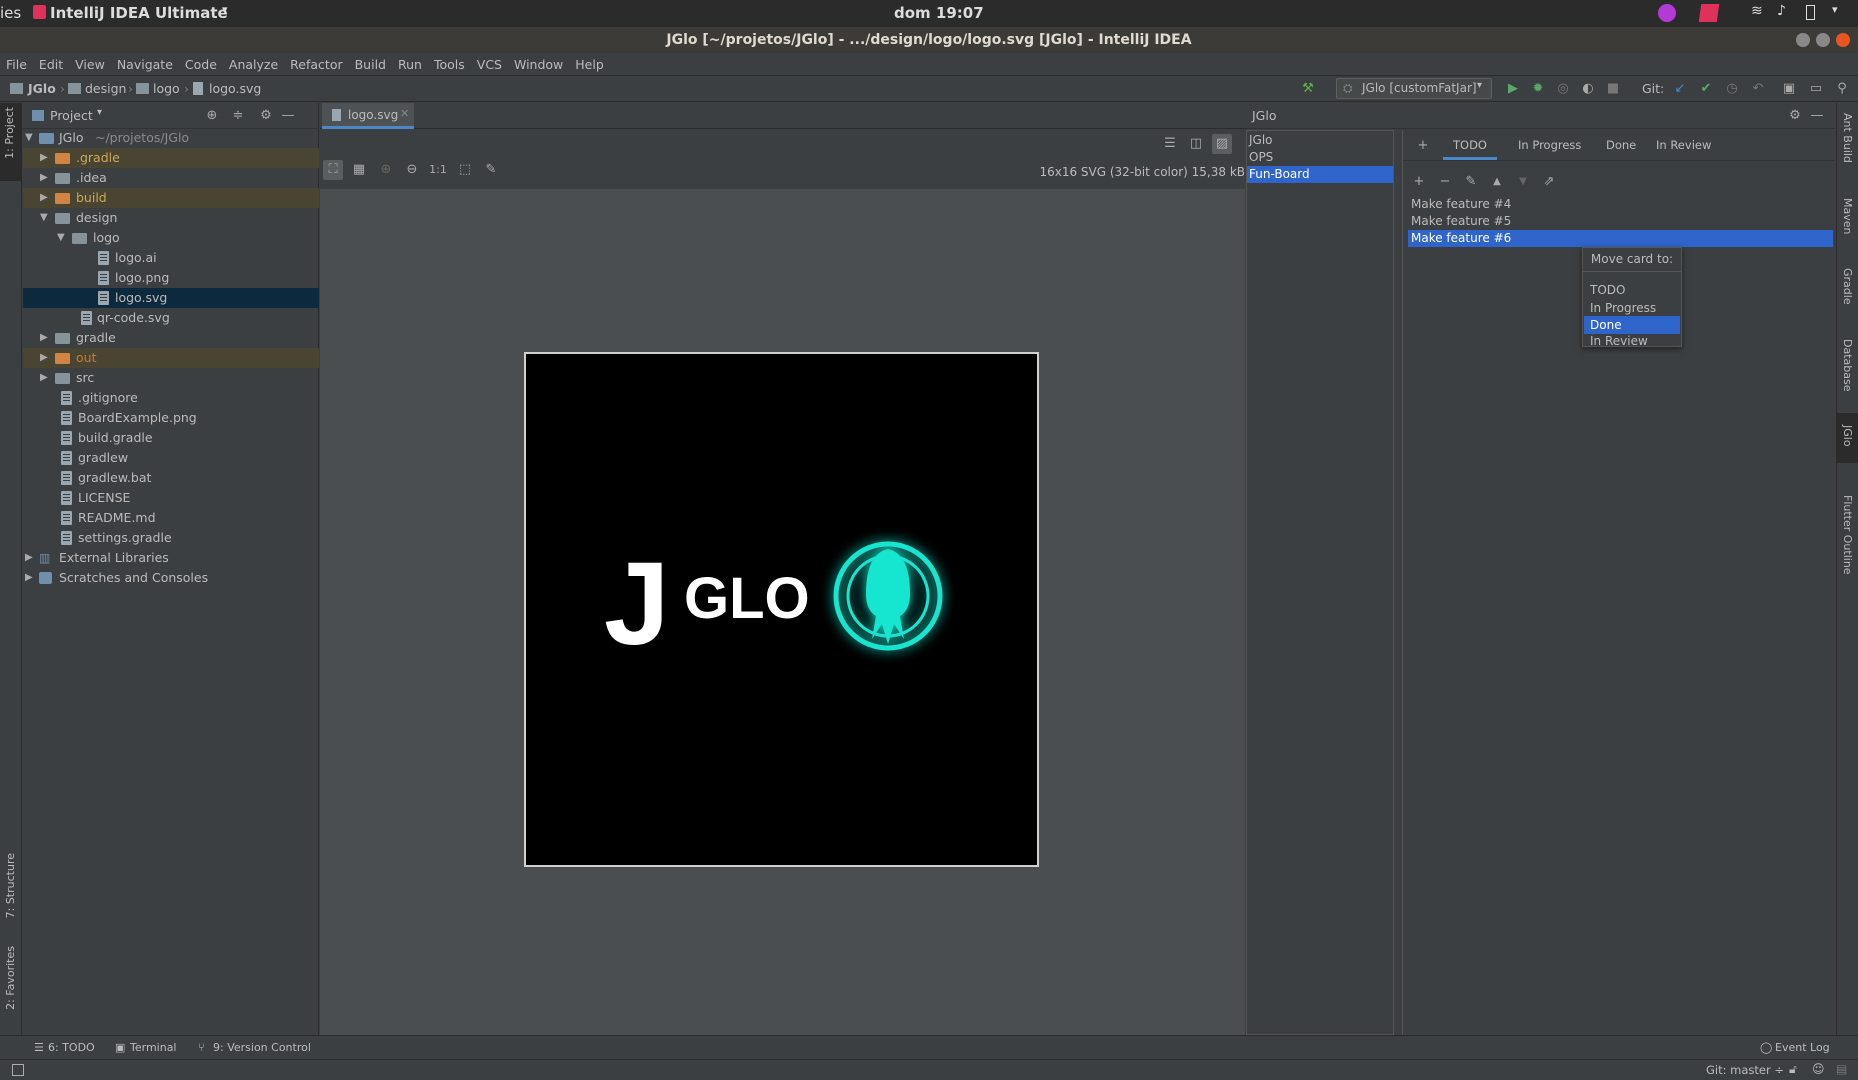 Image resolution: width=1858 pixels, height=1080 pixels. What do you see at coordinates (225, 9) in the screenshot?
I see `app-menu-chevron-icon: ▾` at bounding box center [225, 9].